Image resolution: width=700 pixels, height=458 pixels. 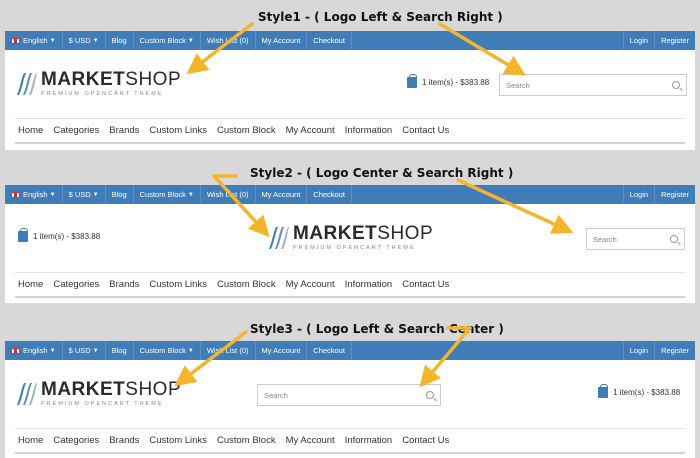 What do you see at coordinates (377, 329) in the screenshot?
I see `style3-annotation: Style3 - ( Logo Left & Search Center )` at bounding box center [377, 329].